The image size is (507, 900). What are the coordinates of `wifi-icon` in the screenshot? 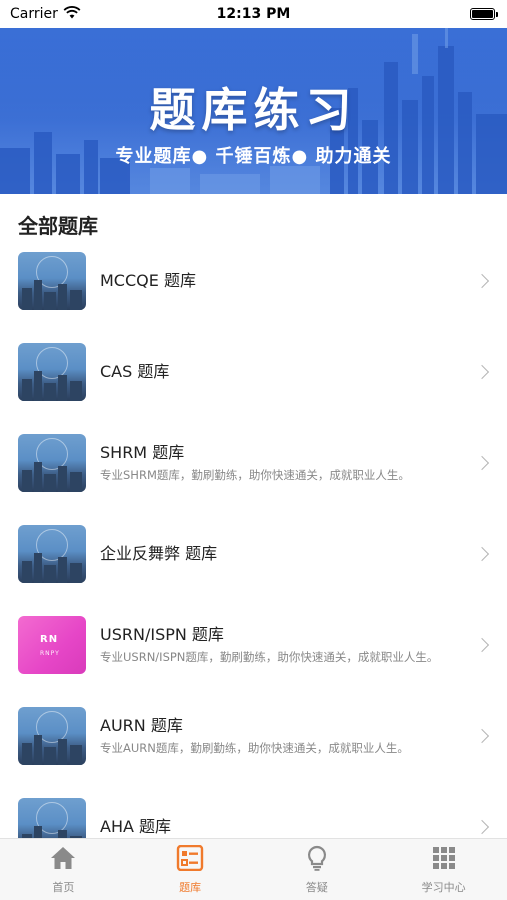 It's located at (72, 14).